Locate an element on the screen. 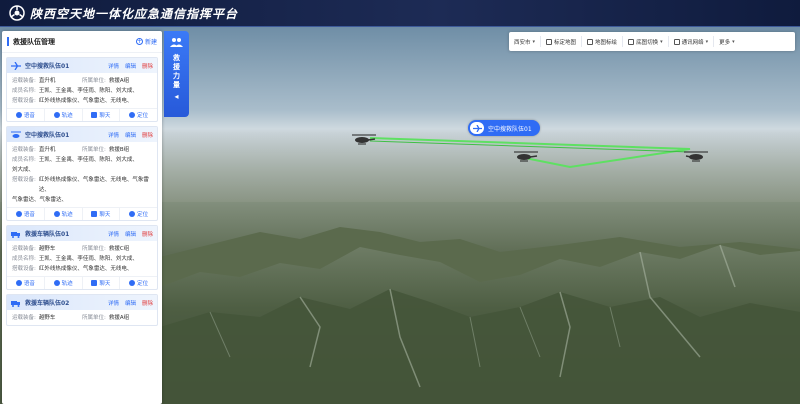 The height and width of the screenshot is (404, 800). toolbar-basemap-switch: 底图切换 ▾ is located at coordinates (646, 41).